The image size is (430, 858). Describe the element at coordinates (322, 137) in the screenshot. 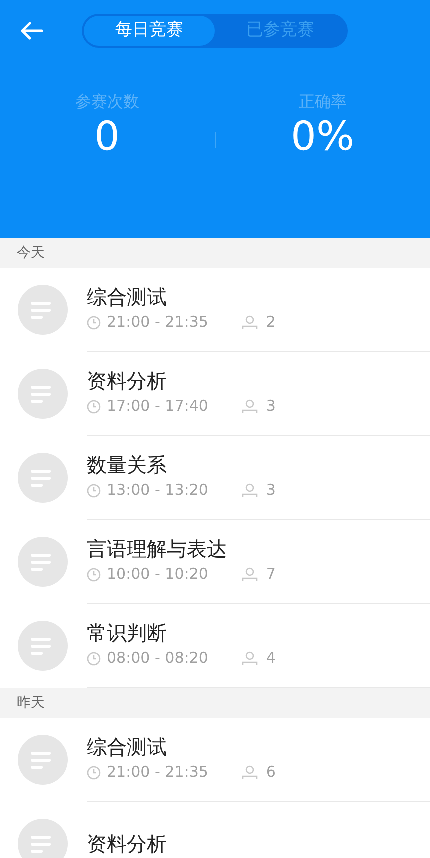

I see `stat-value: 0%` at that location.